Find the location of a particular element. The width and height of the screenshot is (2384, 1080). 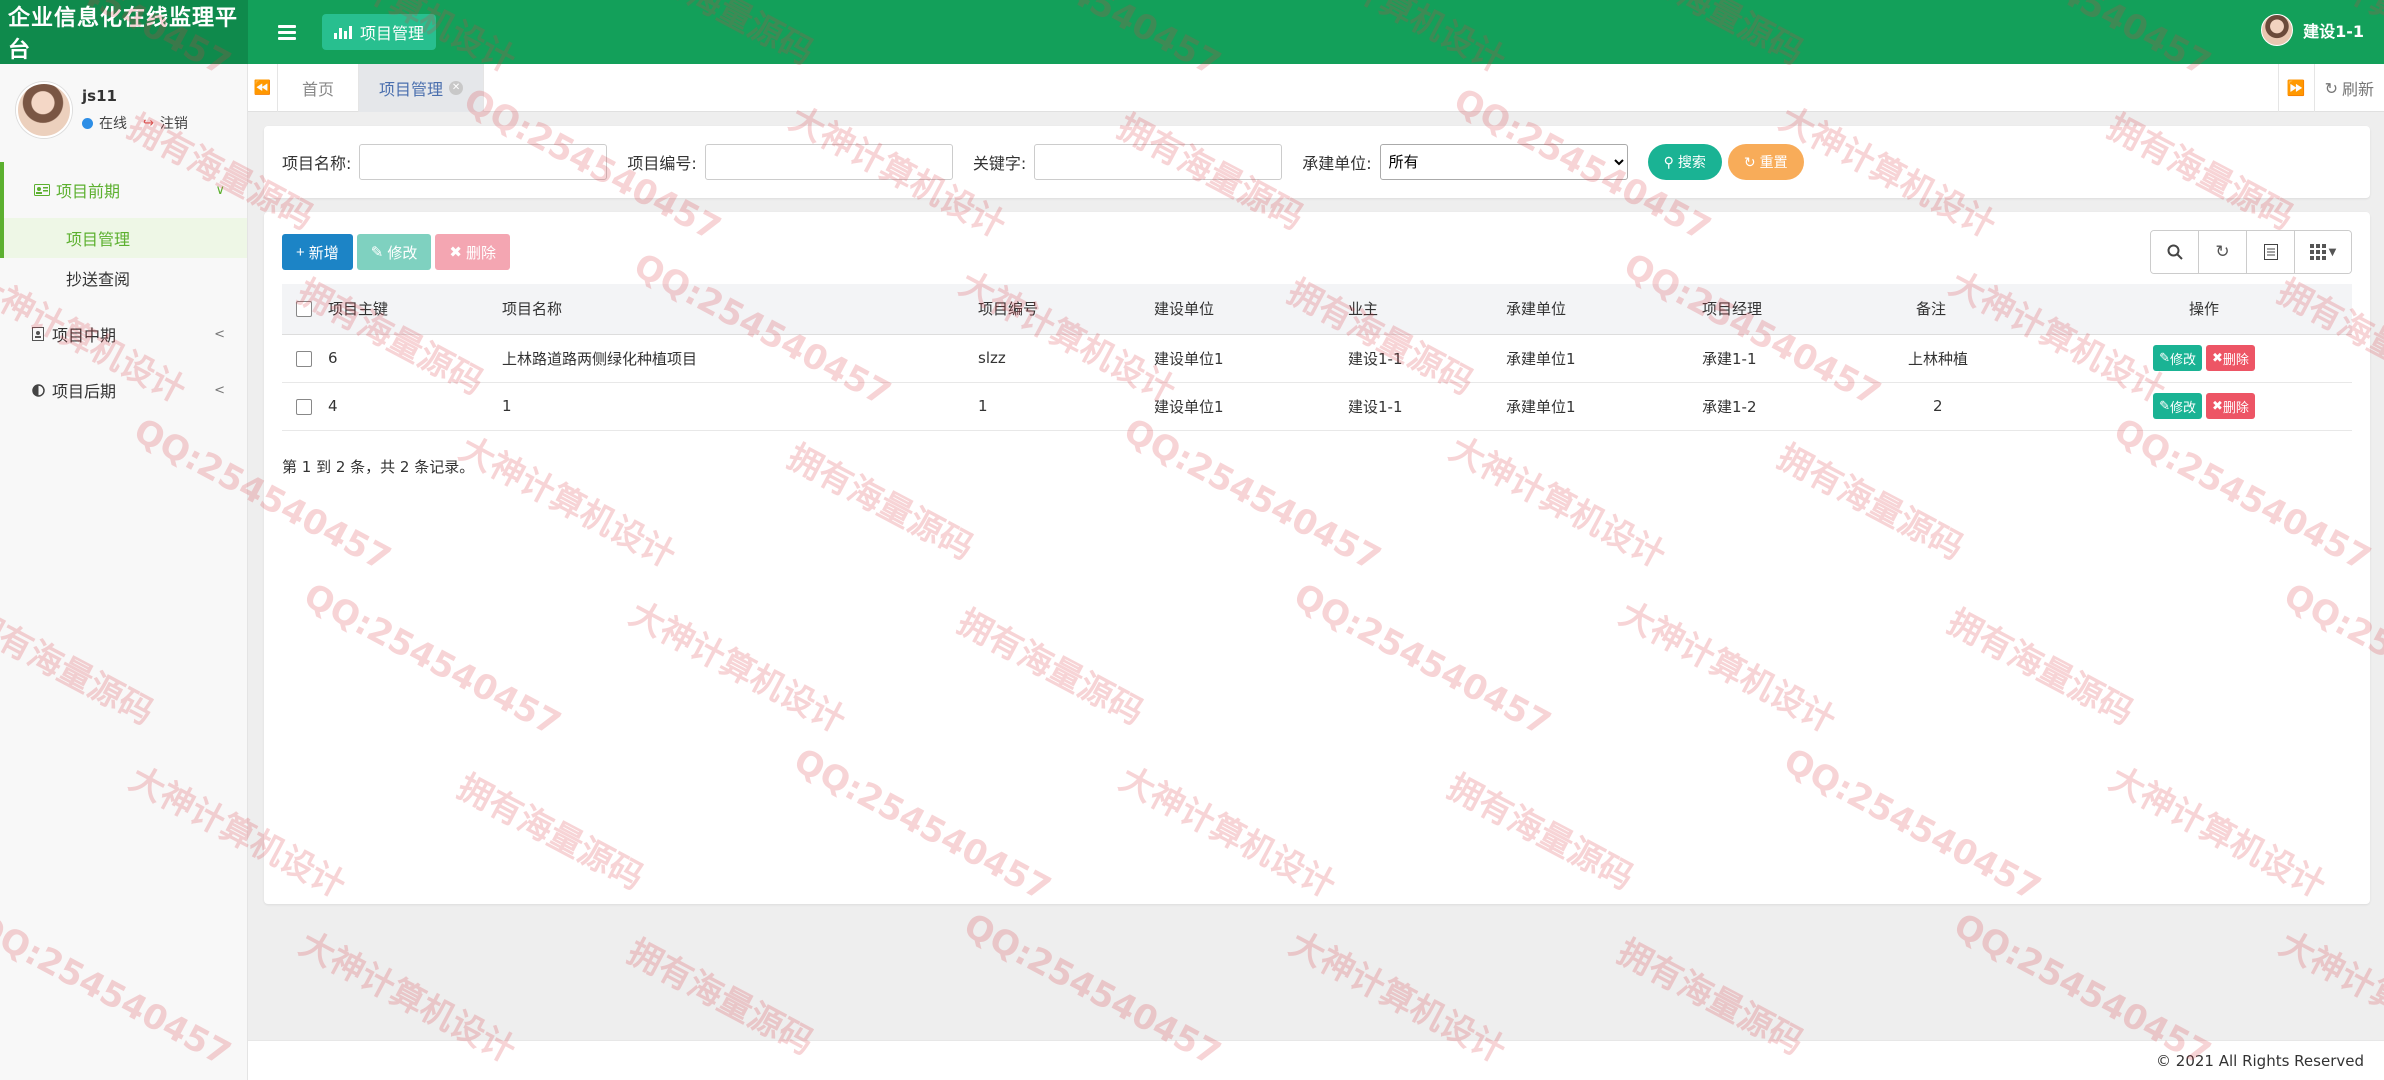

avatar is located at coordinates (2277, 30).